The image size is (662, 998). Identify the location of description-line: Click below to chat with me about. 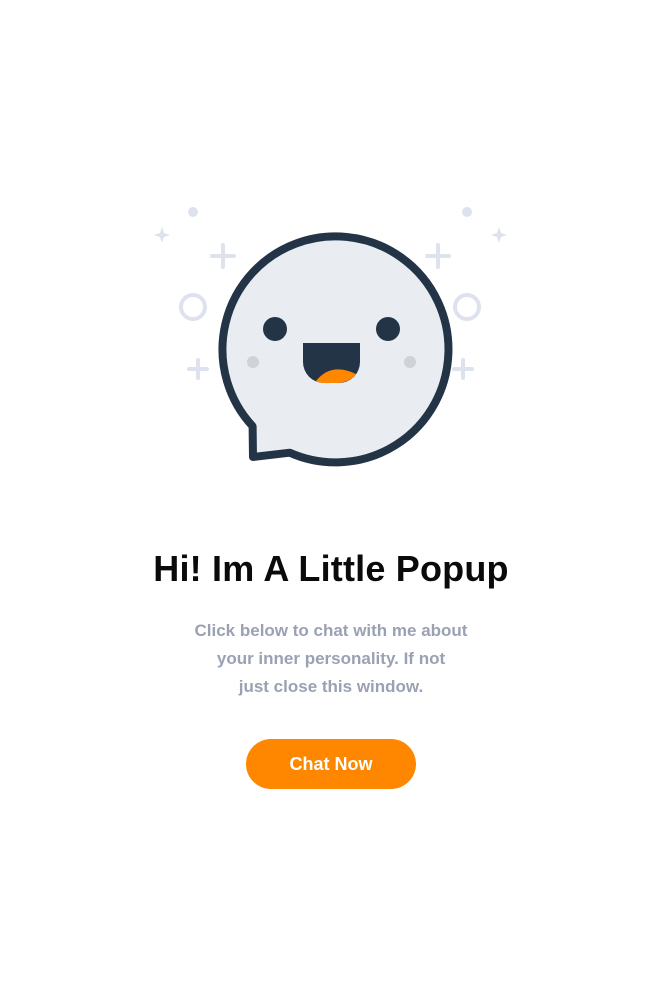
(331, 630).